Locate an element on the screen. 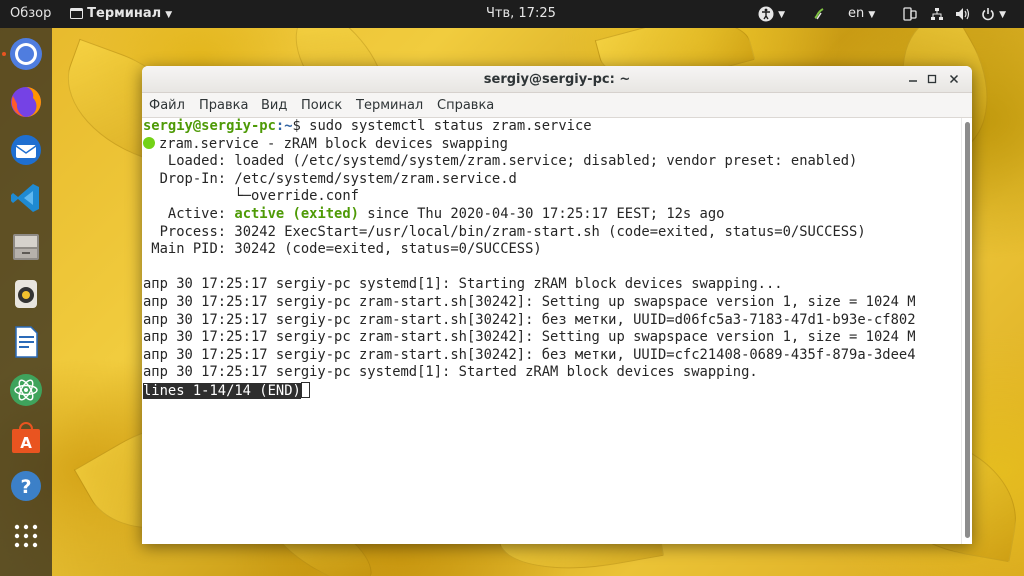  loaded-label: Loaded: is located at coordinates (185, 161).